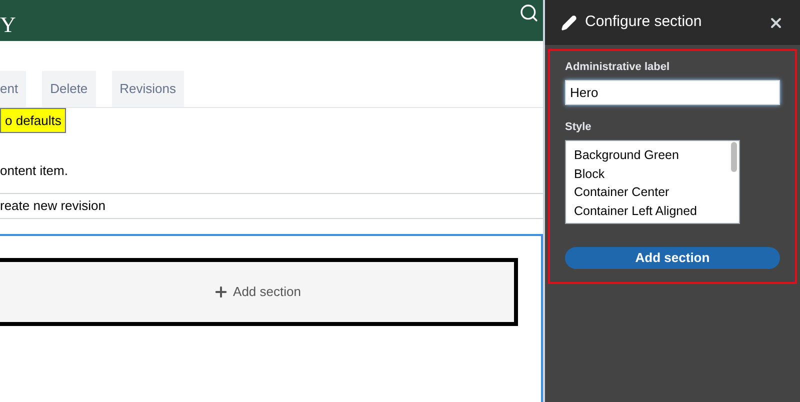 This screenshot has width=800, height=402. What do you see at coordinates (148, 89) in the screenshot?
I see `tab: Revisions` at bounding box center [148, 89].